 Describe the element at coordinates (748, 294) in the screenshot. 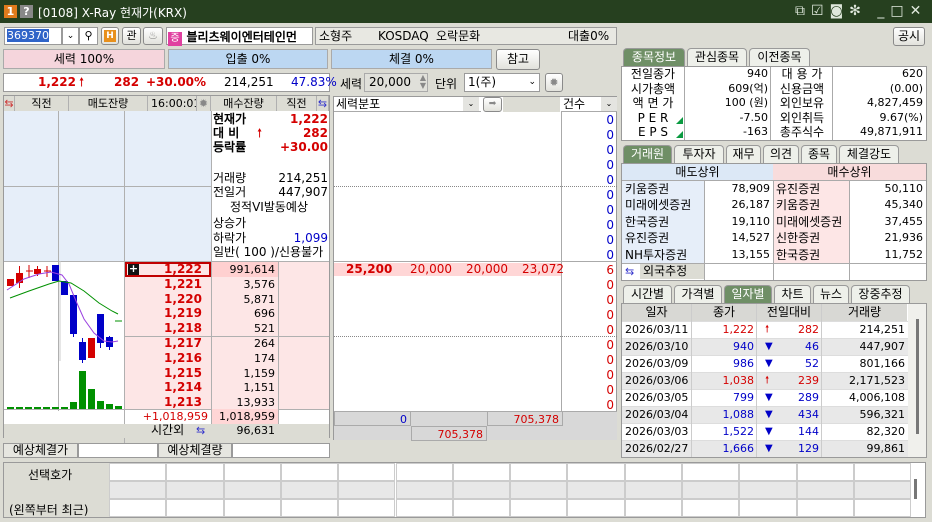

I see `tab-일자별: 일자별` at that location.